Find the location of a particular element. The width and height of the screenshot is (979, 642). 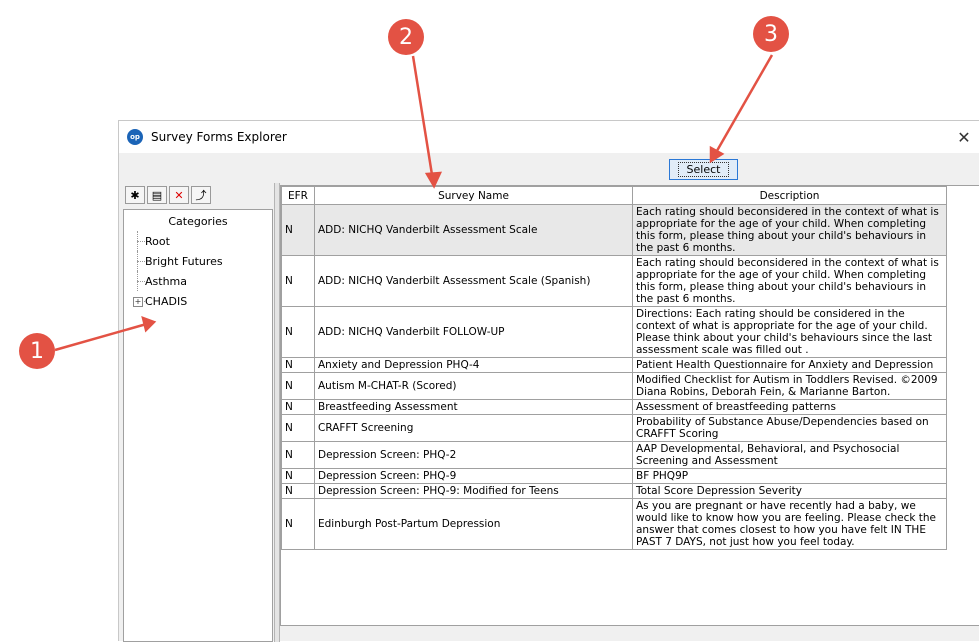

callout-2-badge: 2 is located at coordinates (406, 37).